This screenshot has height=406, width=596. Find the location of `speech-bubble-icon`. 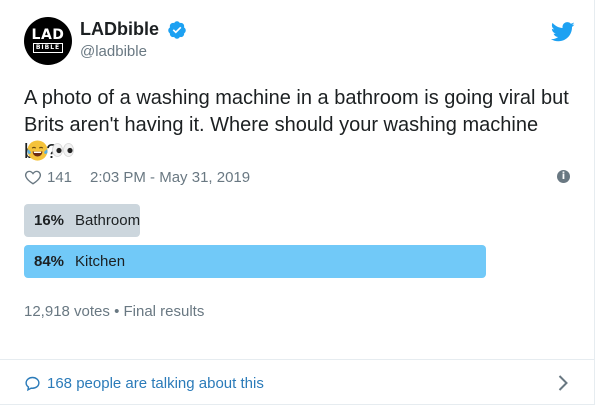

speech-bubble-icon is located at coordinates (32, 383).